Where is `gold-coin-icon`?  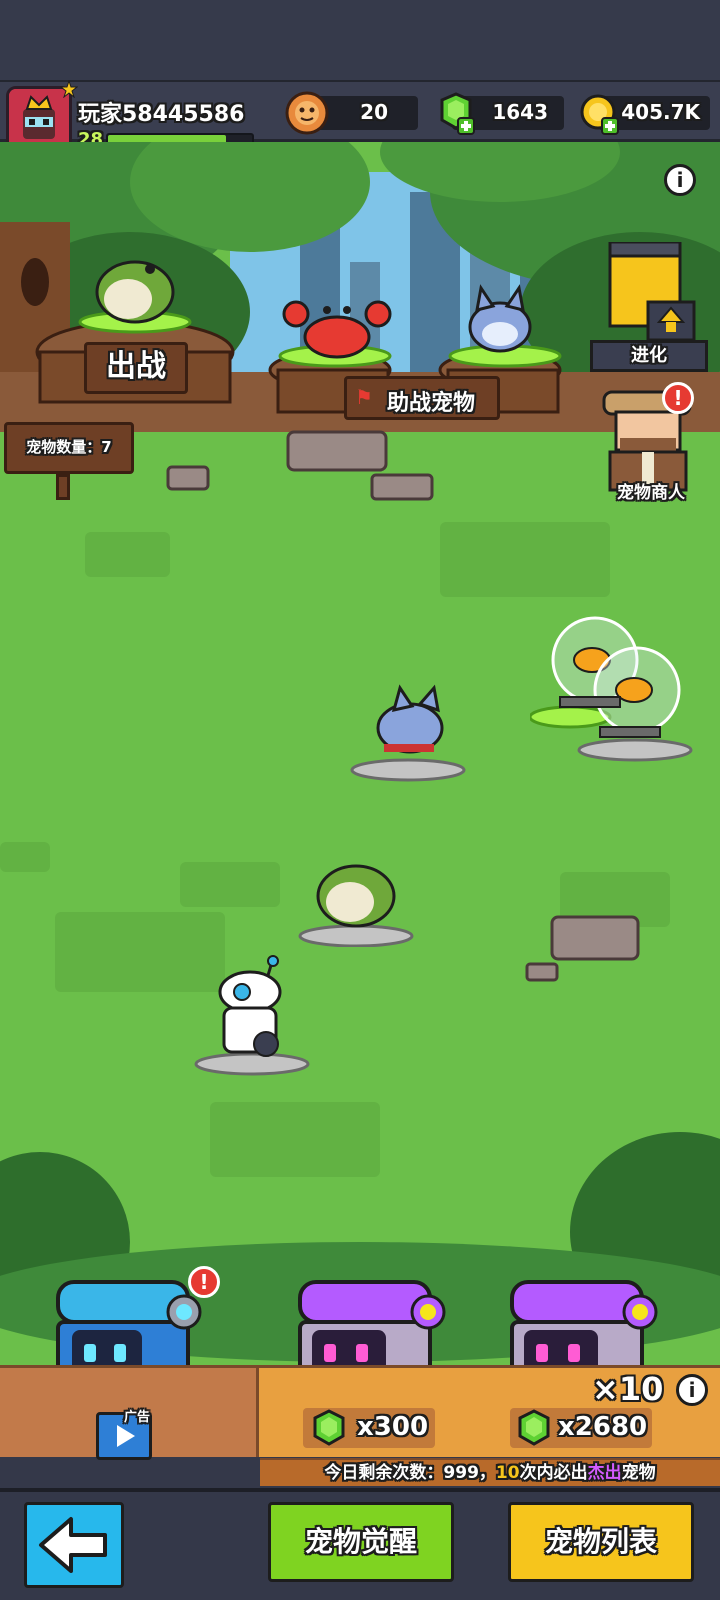
gold-coin-icon is located at coordinates (601, 115).